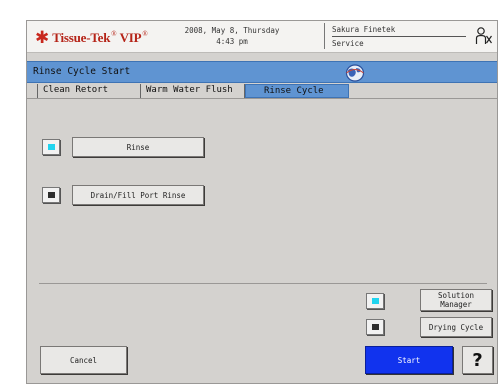 This screenshot has width=499, height=389. I want to click on sakura-star-icon: ✱, so click(42, 37).